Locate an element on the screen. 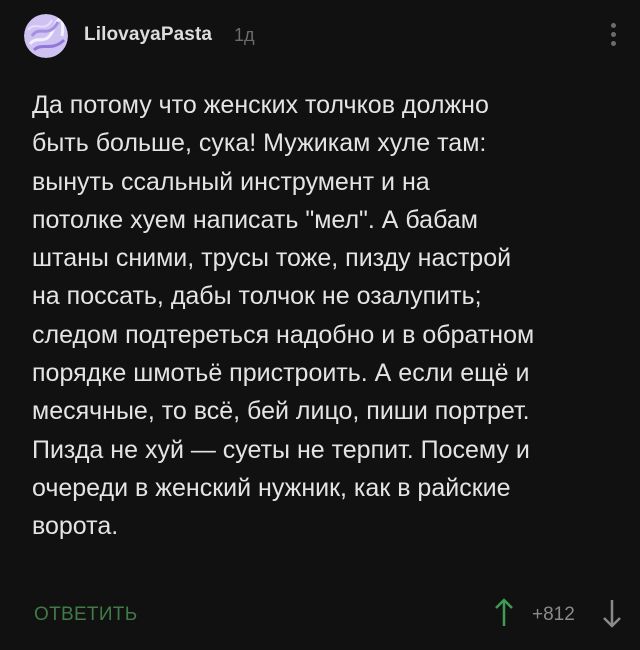 The image size is (640, 650). lilac-scribble-avatar-icon is located at coordinates (46, 36).